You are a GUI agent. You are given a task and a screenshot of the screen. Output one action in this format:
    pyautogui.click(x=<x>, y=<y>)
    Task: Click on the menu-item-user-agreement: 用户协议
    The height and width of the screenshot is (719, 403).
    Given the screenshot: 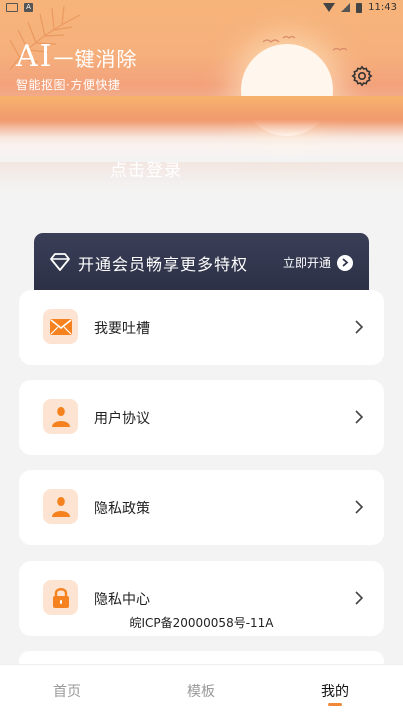 What is the action you would take?
    pyautogui.click(x=201, y=417)
    